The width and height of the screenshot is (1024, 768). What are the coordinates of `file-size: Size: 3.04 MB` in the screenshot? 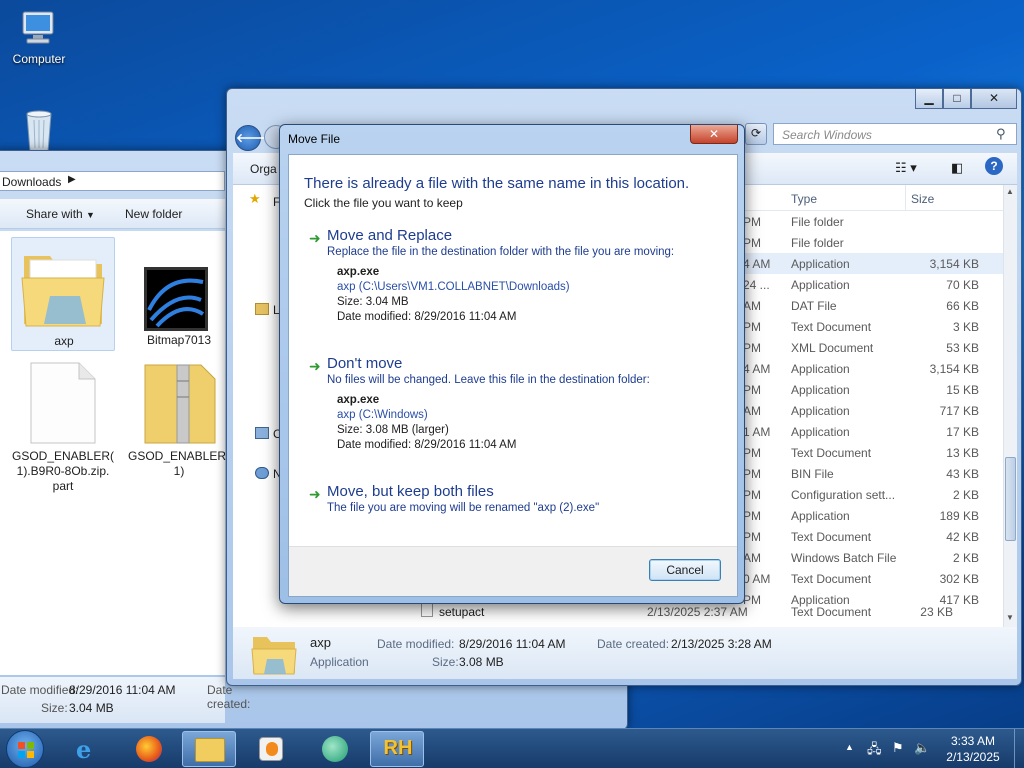 It's located at (373, 302).